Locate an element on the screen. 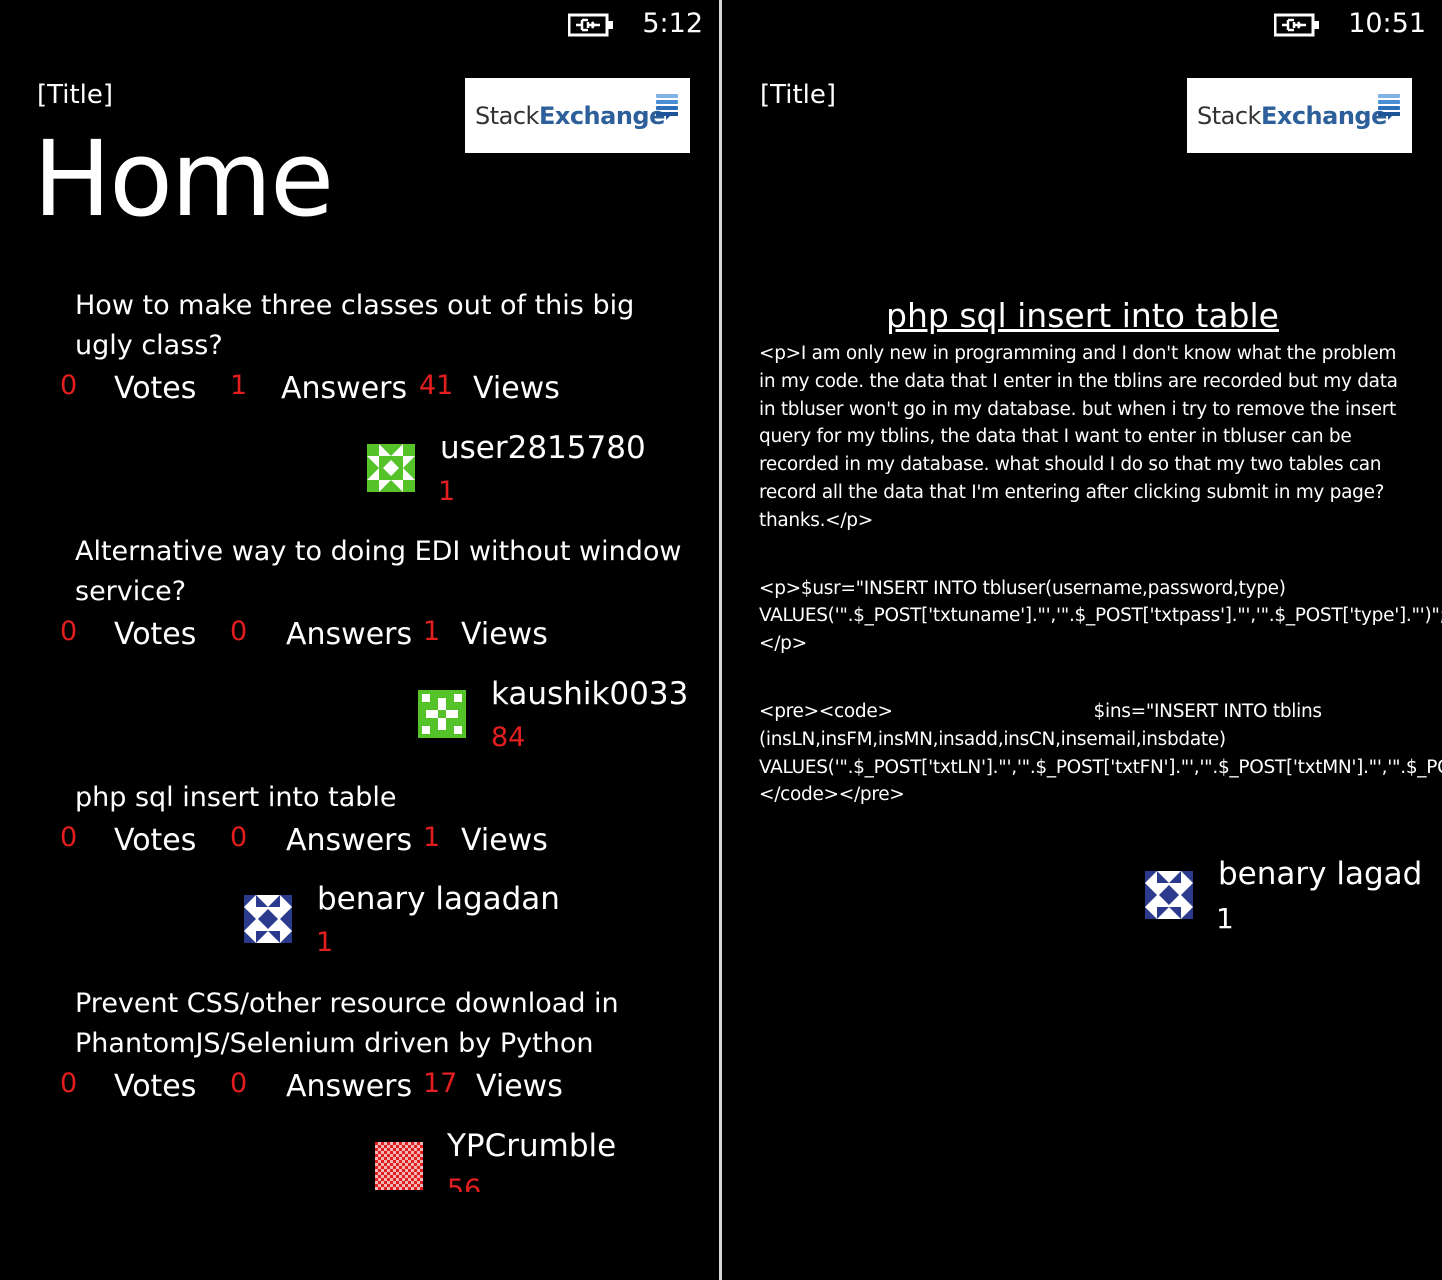 This screenshot has height=1280, width=1442. status-time: 5:12 is located at coordinates (672, 23).